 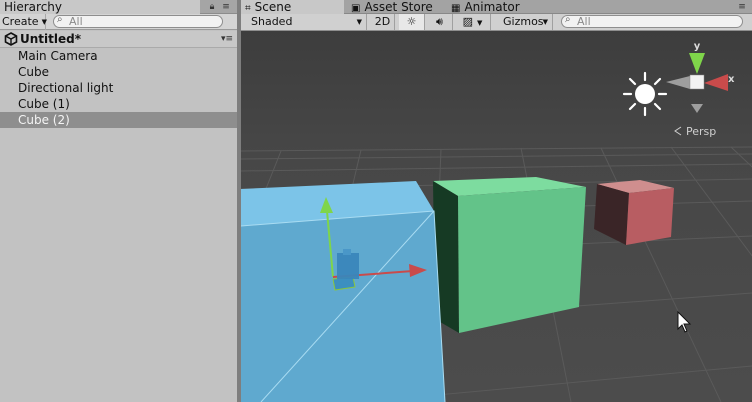 I want to click on tab-animator: ▦ Animator, so click(x=493, y=7).